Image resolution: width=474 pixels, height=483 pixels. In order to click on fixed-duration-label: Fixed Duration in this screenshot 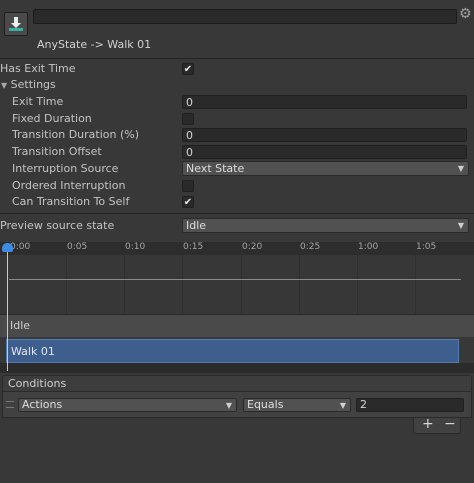, I will do `click(52, 118)`.